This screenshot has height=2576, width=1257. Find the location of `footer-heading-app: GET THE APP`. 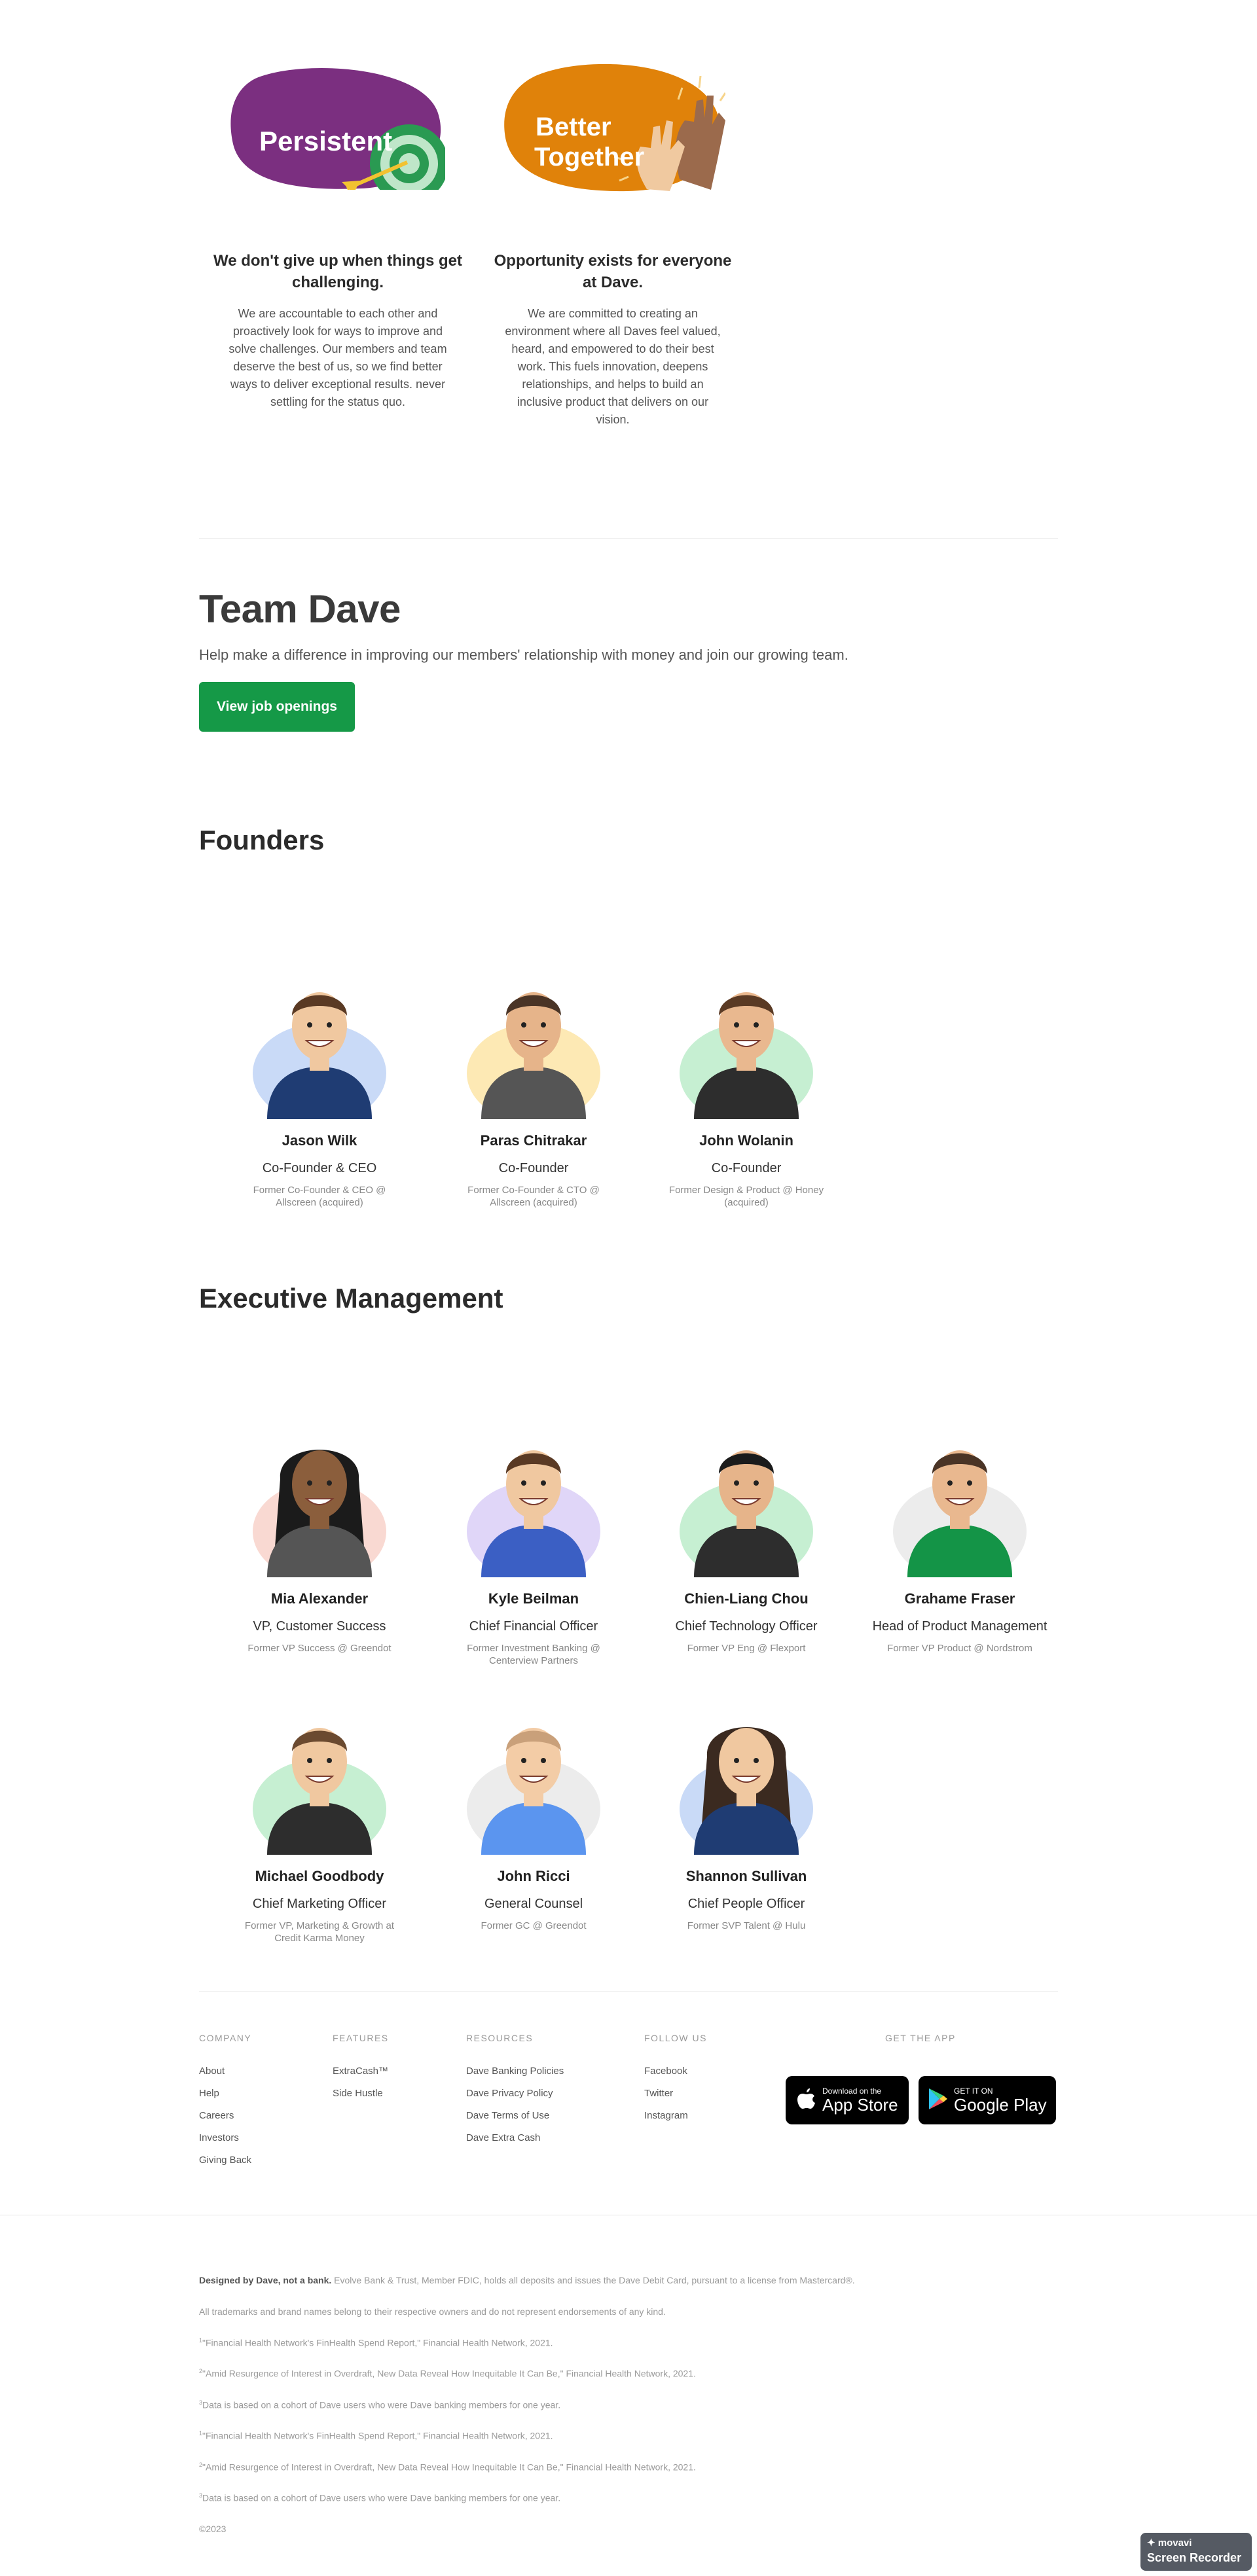

footer-heading-app: GET THE APP is located at coordinates (920, 2038).